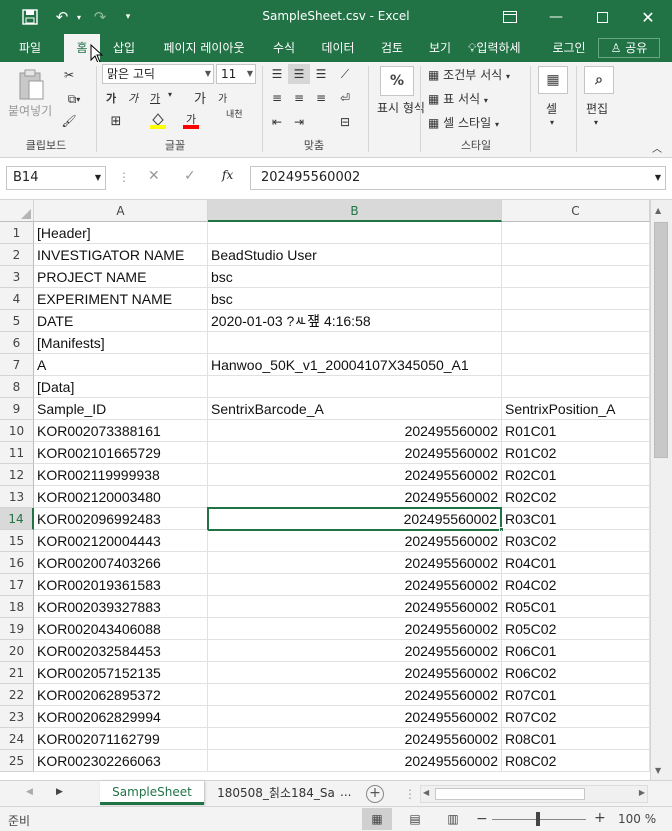 This screenshot has width=672, height=831. I want to click on conditional-format-button: ▦ 조건부 서식 ▾, so click(469, 74).